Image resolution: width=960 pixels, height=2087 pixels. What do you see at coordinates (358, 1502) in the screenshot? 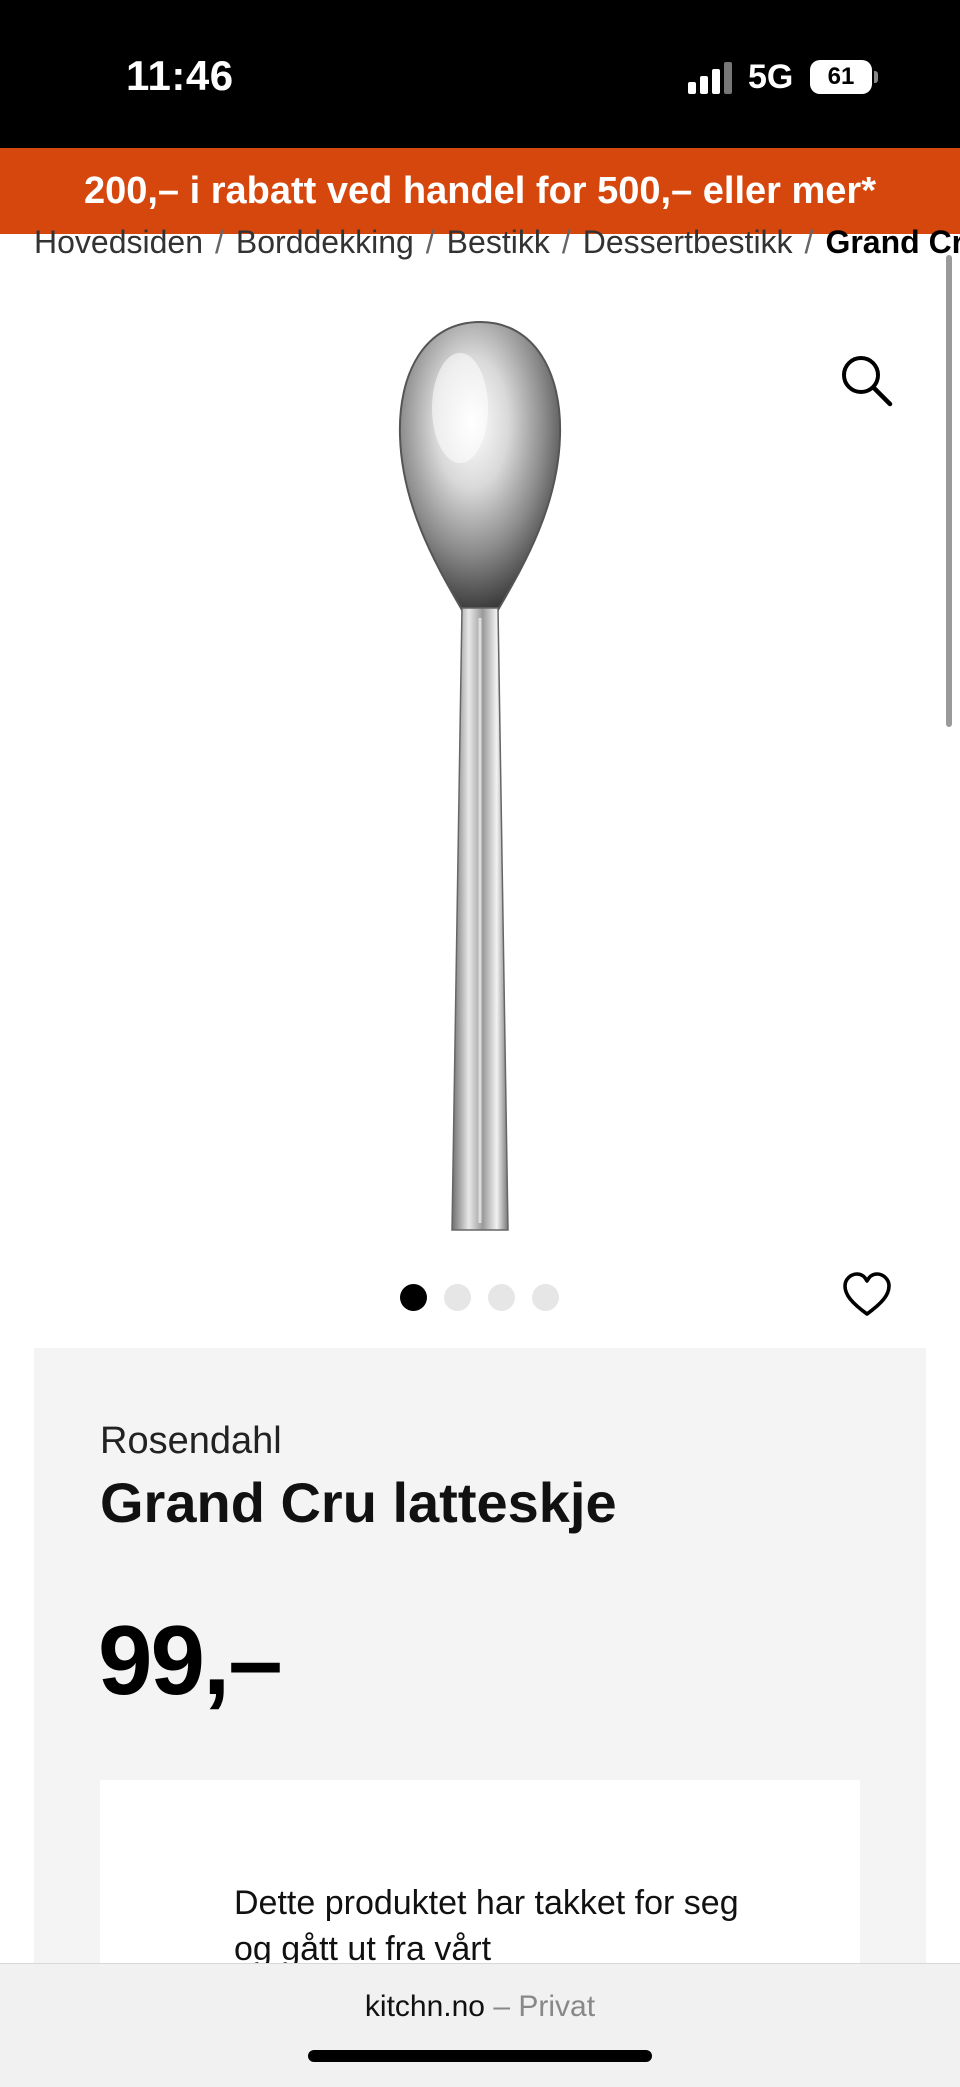
I see `product-title: Grand Cru latteskje` at bounding box center [358, 1502].